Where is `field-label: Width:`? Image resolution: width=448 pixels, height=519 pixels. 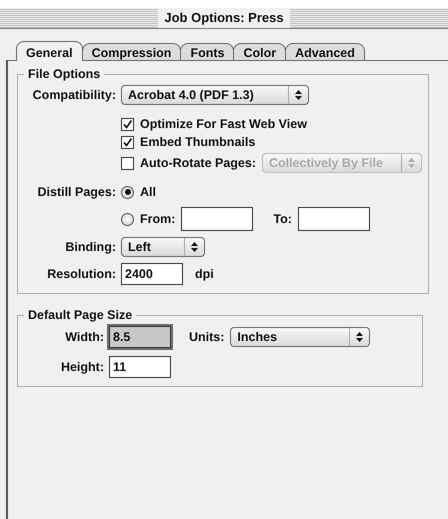 field-label: Width: is located at coordinates (84, 337).